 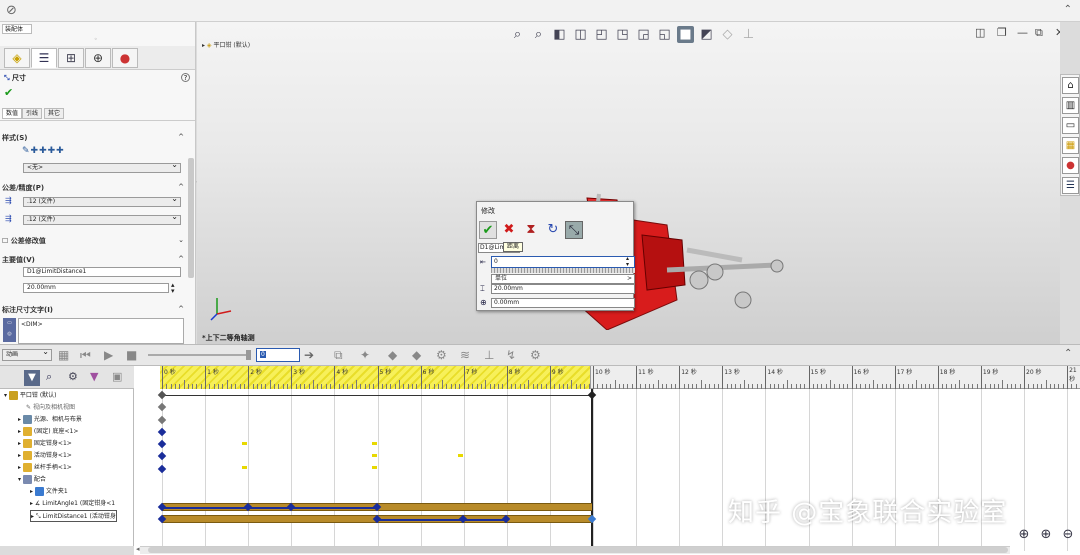 What do you see at coordinates (73, 376) in the screenshot?
I see `filter-driving-icon: ⚙` at bounding box center [73, 376].